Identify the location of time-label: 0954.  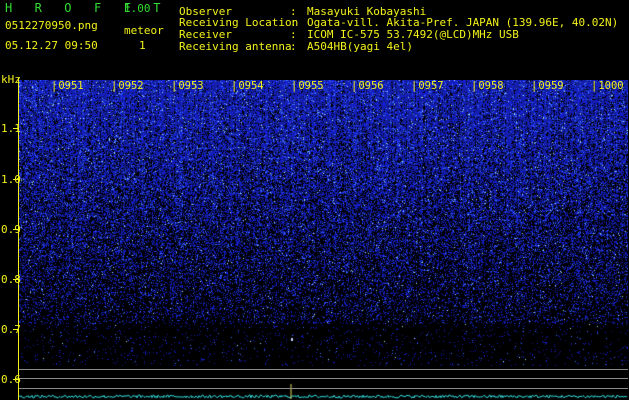
(247, 86).